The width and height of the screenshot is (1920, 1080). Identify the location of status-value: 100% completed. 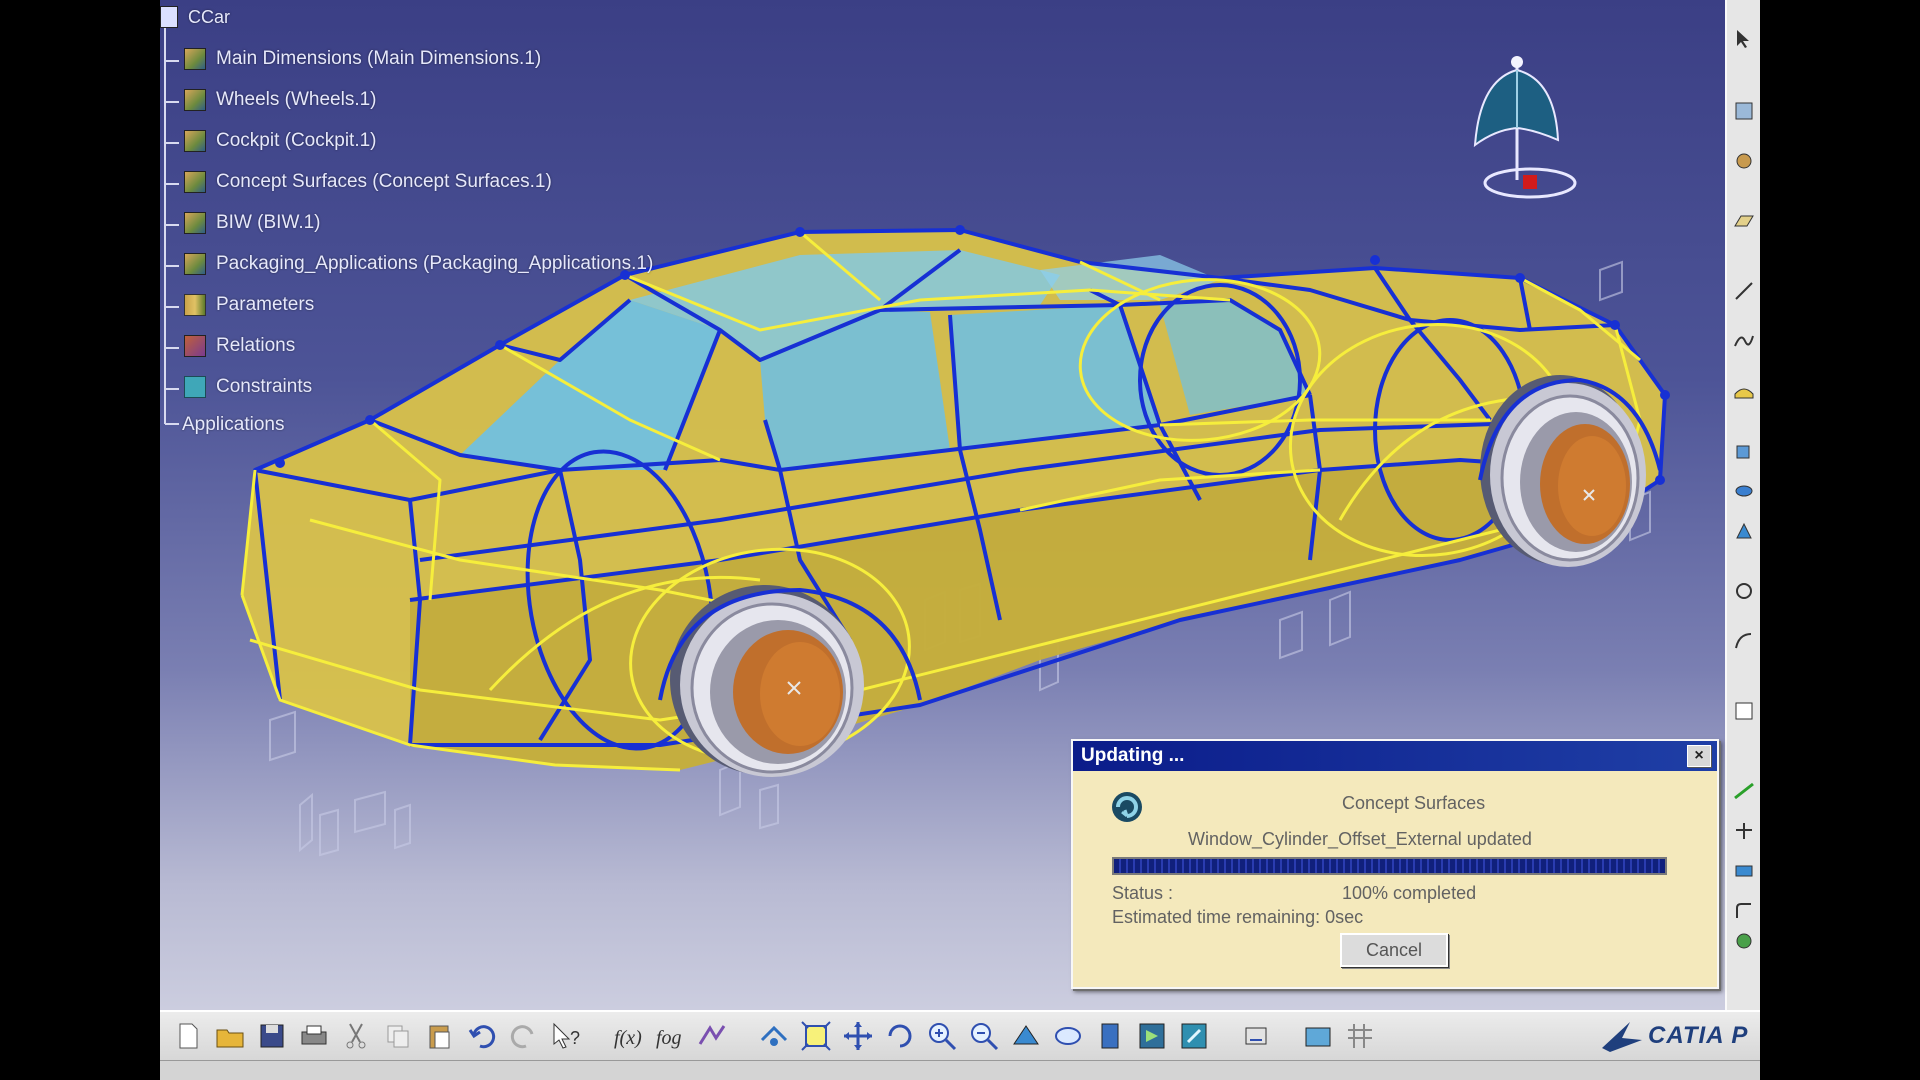
(1409, 893).